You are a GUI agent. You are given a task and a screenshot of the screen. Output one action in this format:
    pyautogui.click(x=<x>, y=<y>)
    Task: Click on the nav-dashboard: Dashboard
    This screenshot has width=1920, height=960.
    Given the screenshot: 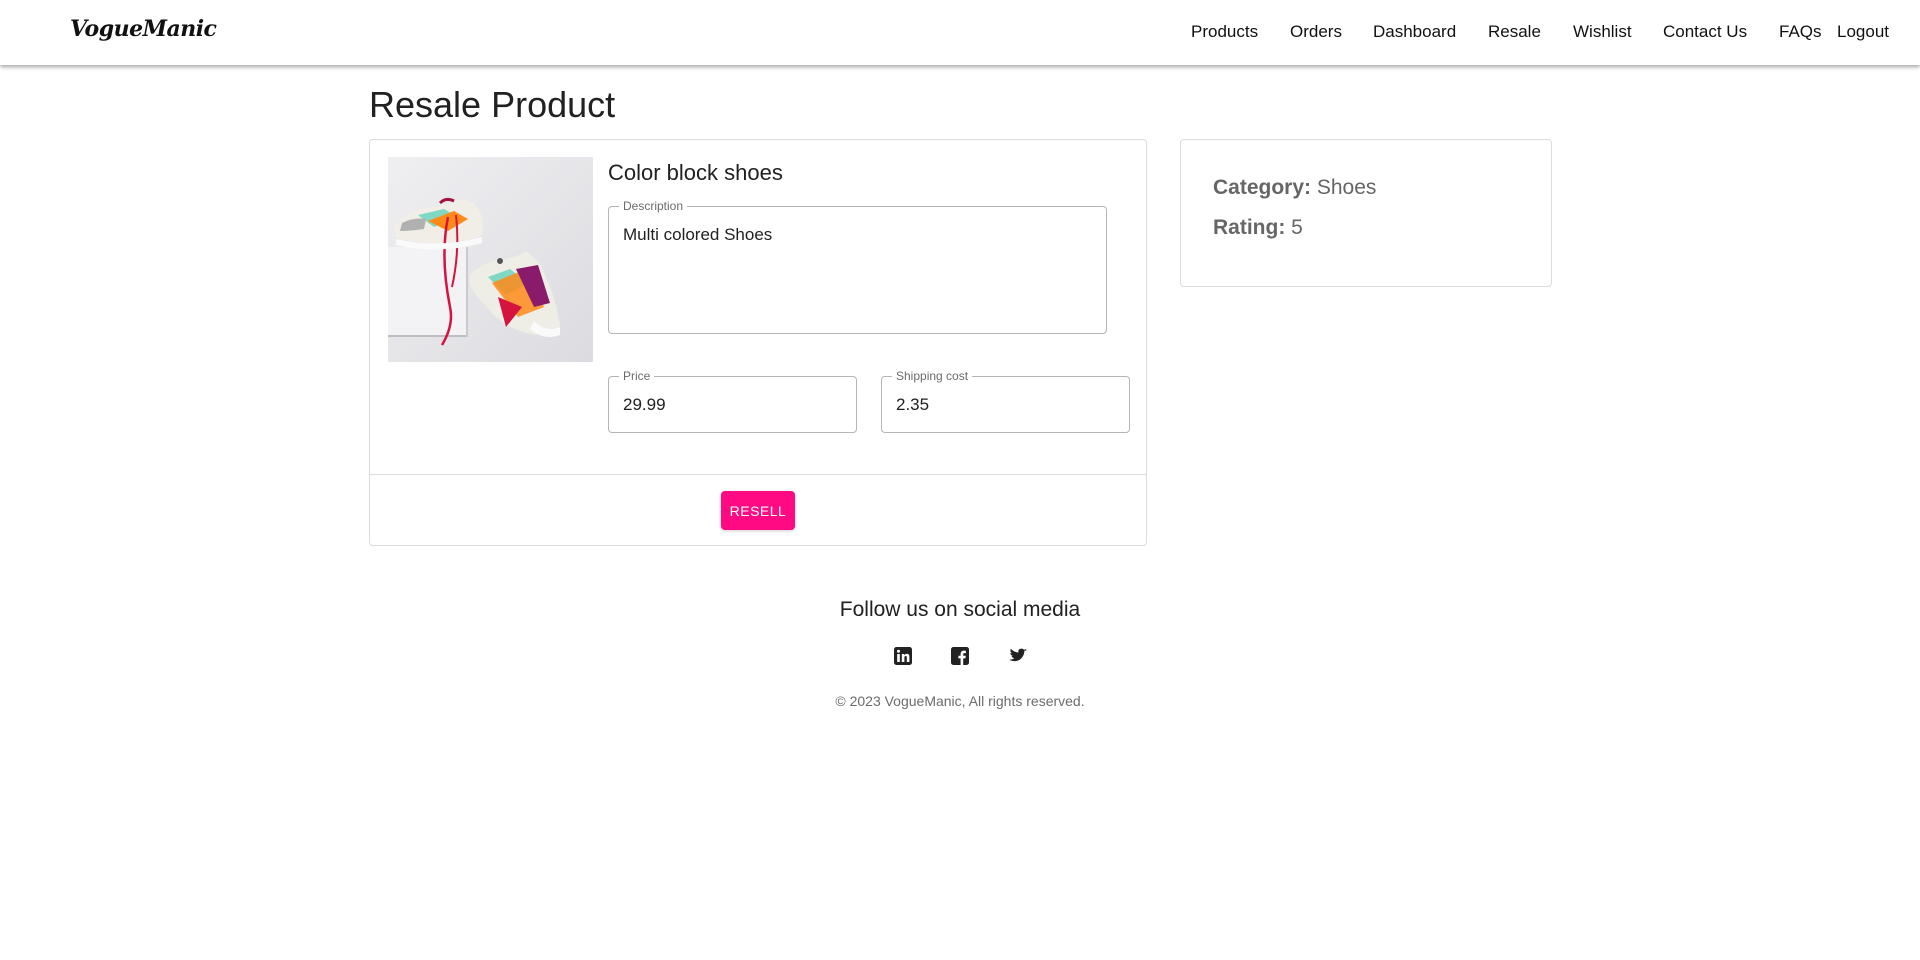 What is the action you would take?
    pyautogui.click(x=1414, y=32)
    